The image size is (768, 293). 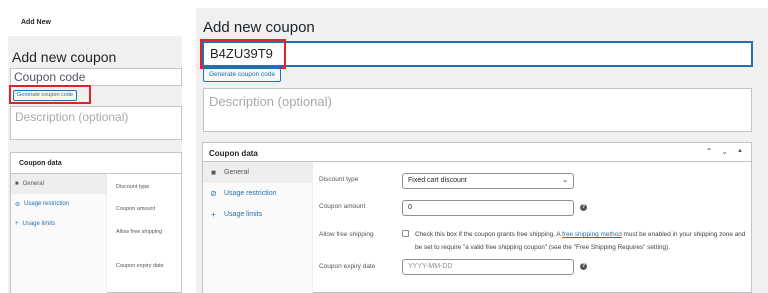 I want to click on triangle-up-icon: ▲, so click(x=740, y=151).